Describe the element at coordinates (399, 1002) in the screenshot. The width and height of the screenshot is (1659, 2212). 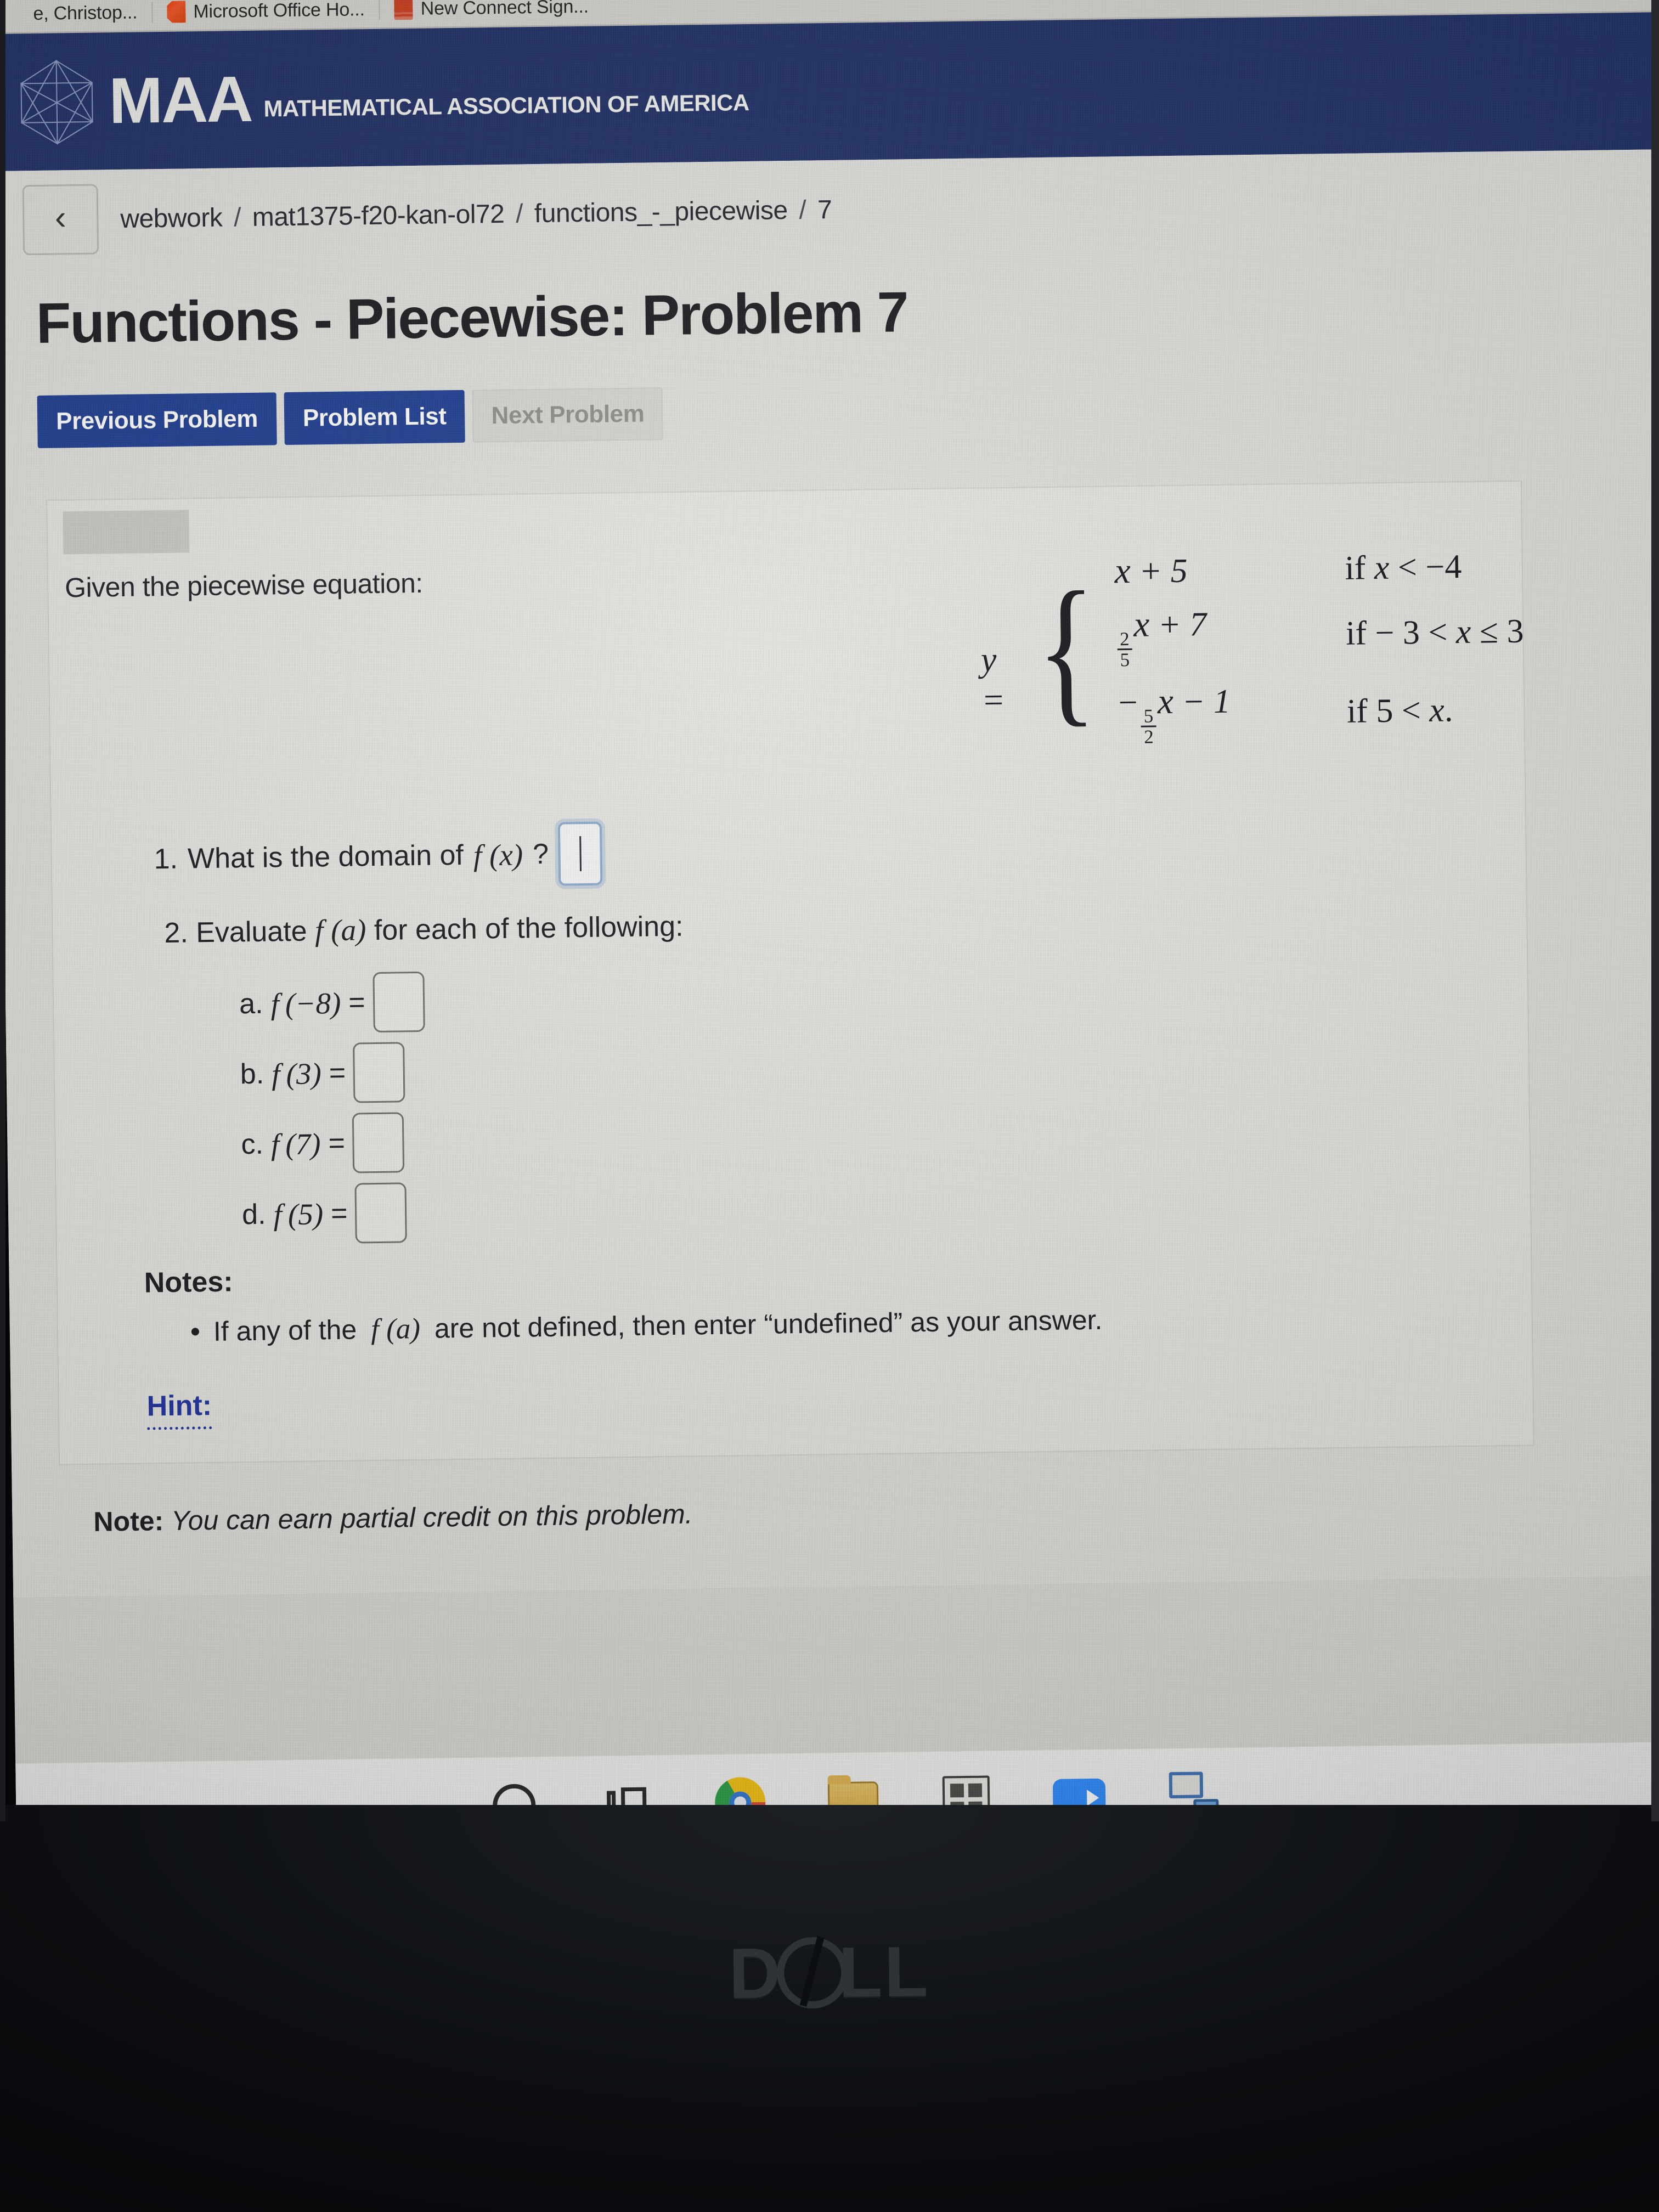
I see `answer-input-a` at that location.